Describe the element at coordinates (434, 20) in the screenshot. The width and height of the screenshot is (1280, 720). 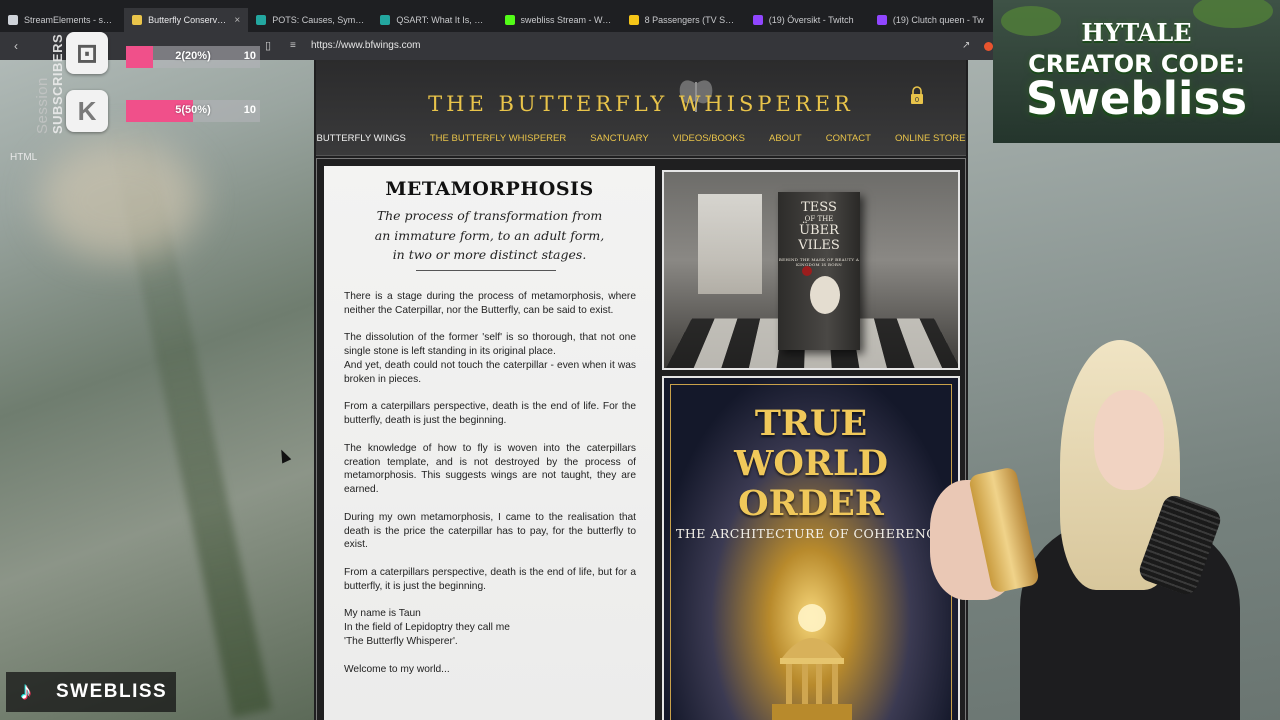
I see `browser-tab: QSART: What It Is, Purpose` at that location.